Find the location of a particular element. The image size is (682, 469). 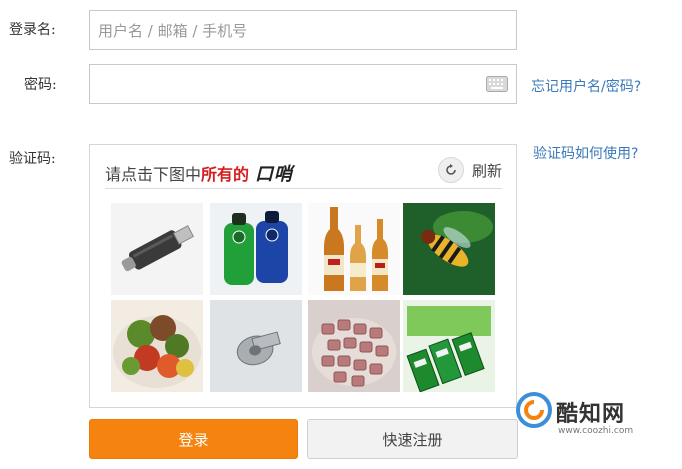

watermark-logo-icon is located at coordinates (534, 410).